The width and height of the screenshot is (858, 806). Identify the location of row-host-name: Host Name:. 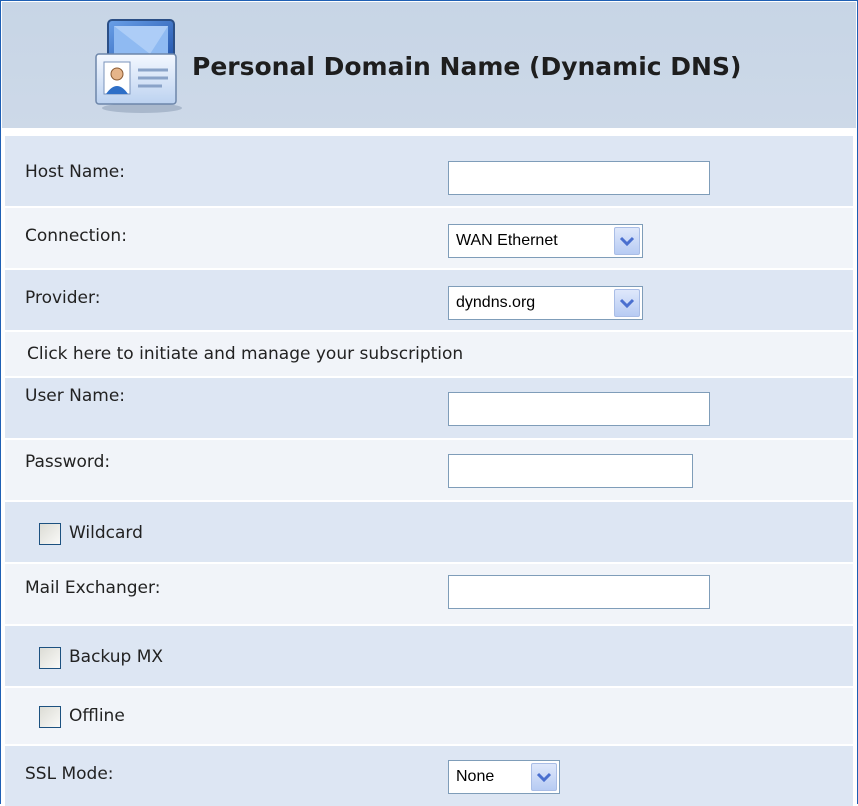
(429, 172).